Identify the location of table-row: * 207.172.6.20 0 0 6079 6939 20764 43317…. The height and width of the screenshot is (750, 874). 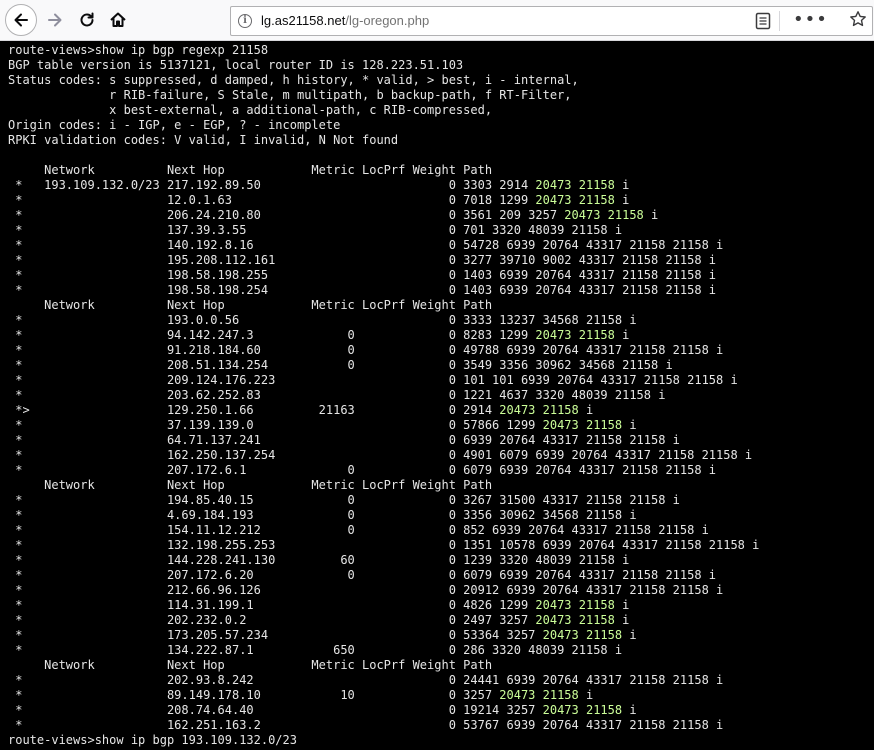
(362, 575).